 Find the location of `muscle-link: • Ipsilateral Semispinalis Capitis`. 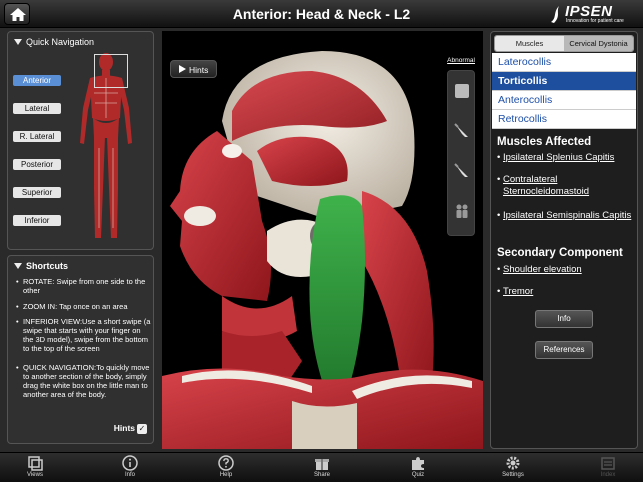

muscle-link: • Ipsilateral Semispinalis Capitis is located at coordinates (566, 216).